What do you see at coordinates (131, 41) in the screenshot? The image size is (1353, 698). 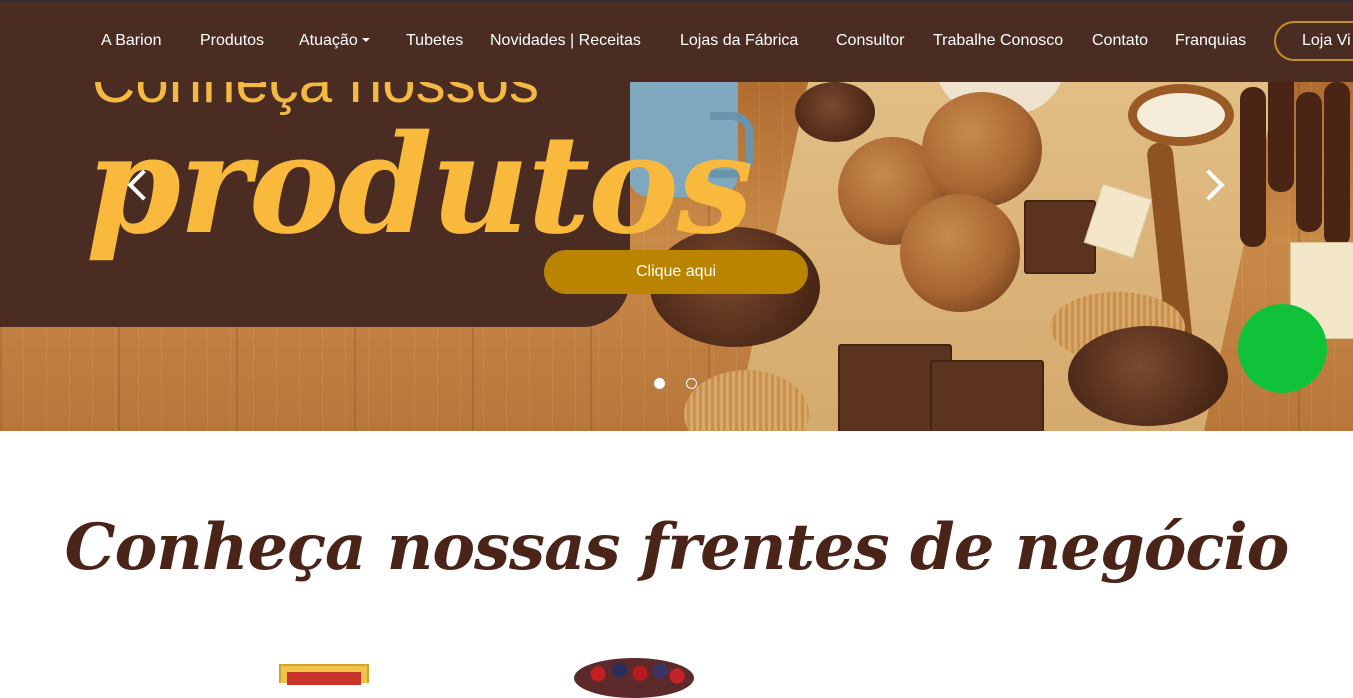 I see `nav-item-a-barion: A Barion` at bounding box center [131, 41].